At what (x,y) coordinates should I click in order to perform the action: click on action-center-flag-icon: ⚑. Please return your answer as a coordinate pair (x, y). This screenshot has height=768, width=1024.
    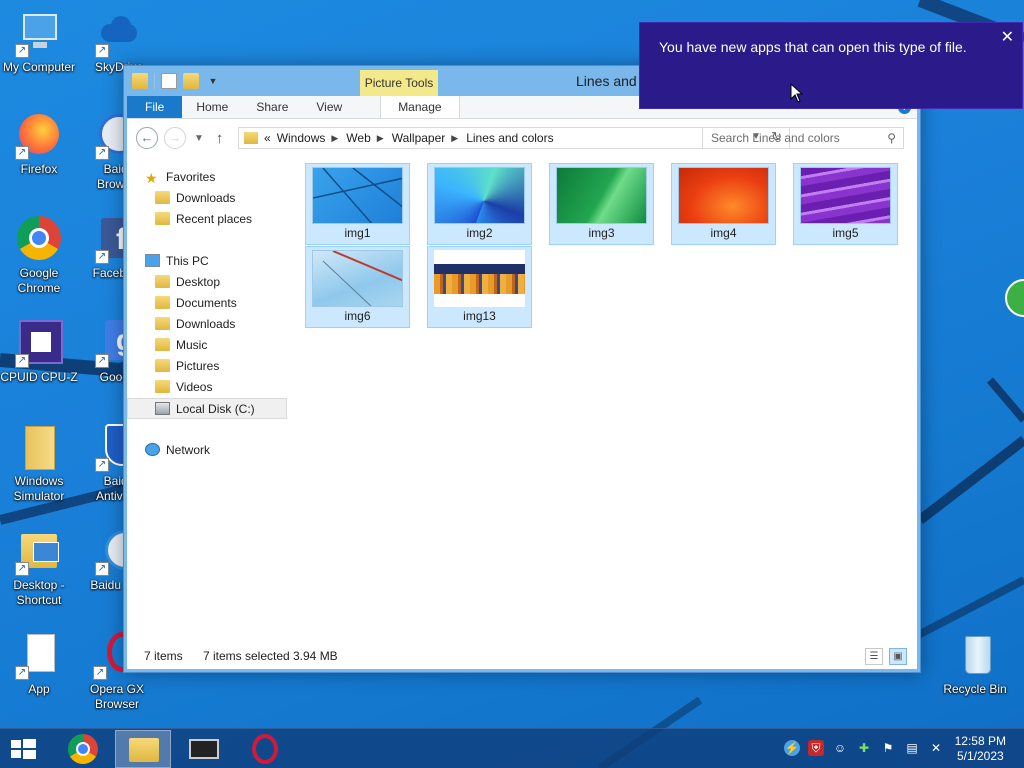
    Looking at the image, I should click on (888, 748).